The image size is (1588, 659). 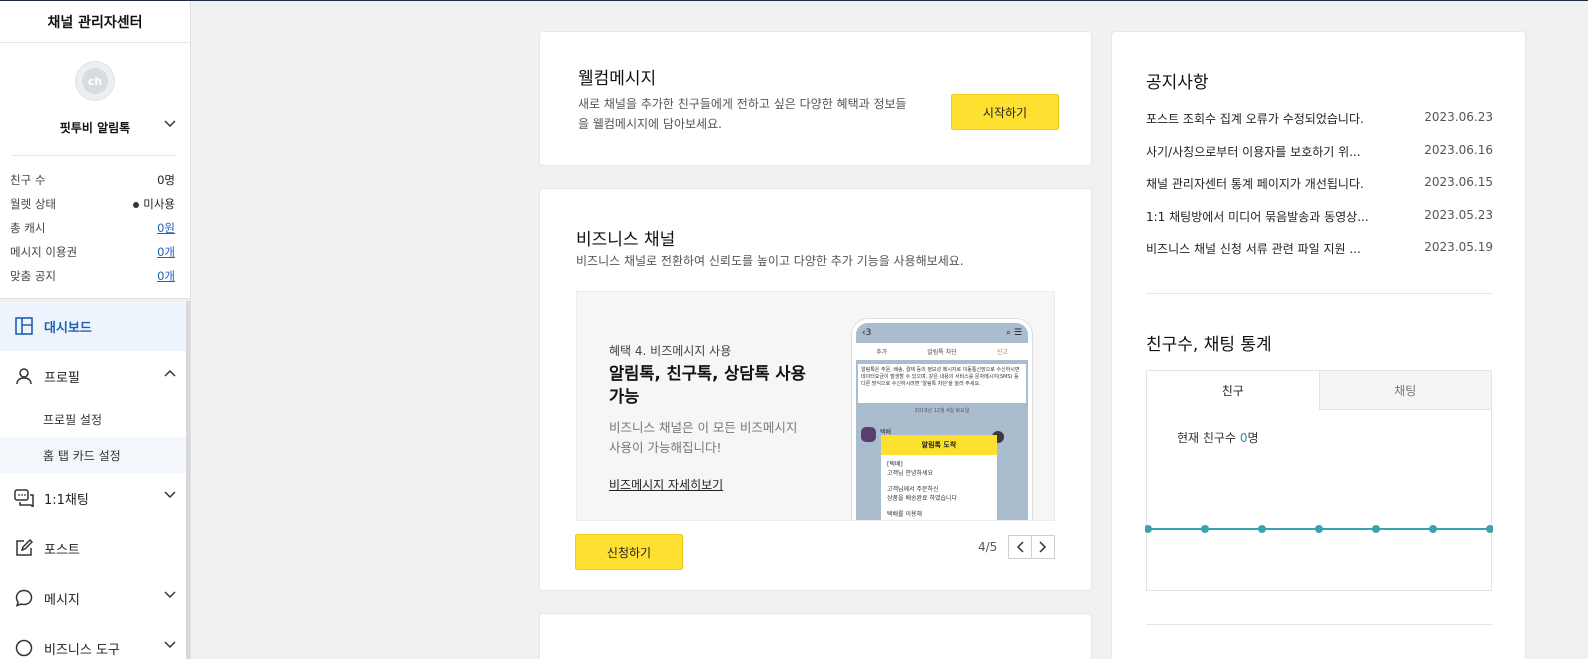 I want to click on nav-biz-tools: 비즈니스 도구, so click(x=95, y=641).